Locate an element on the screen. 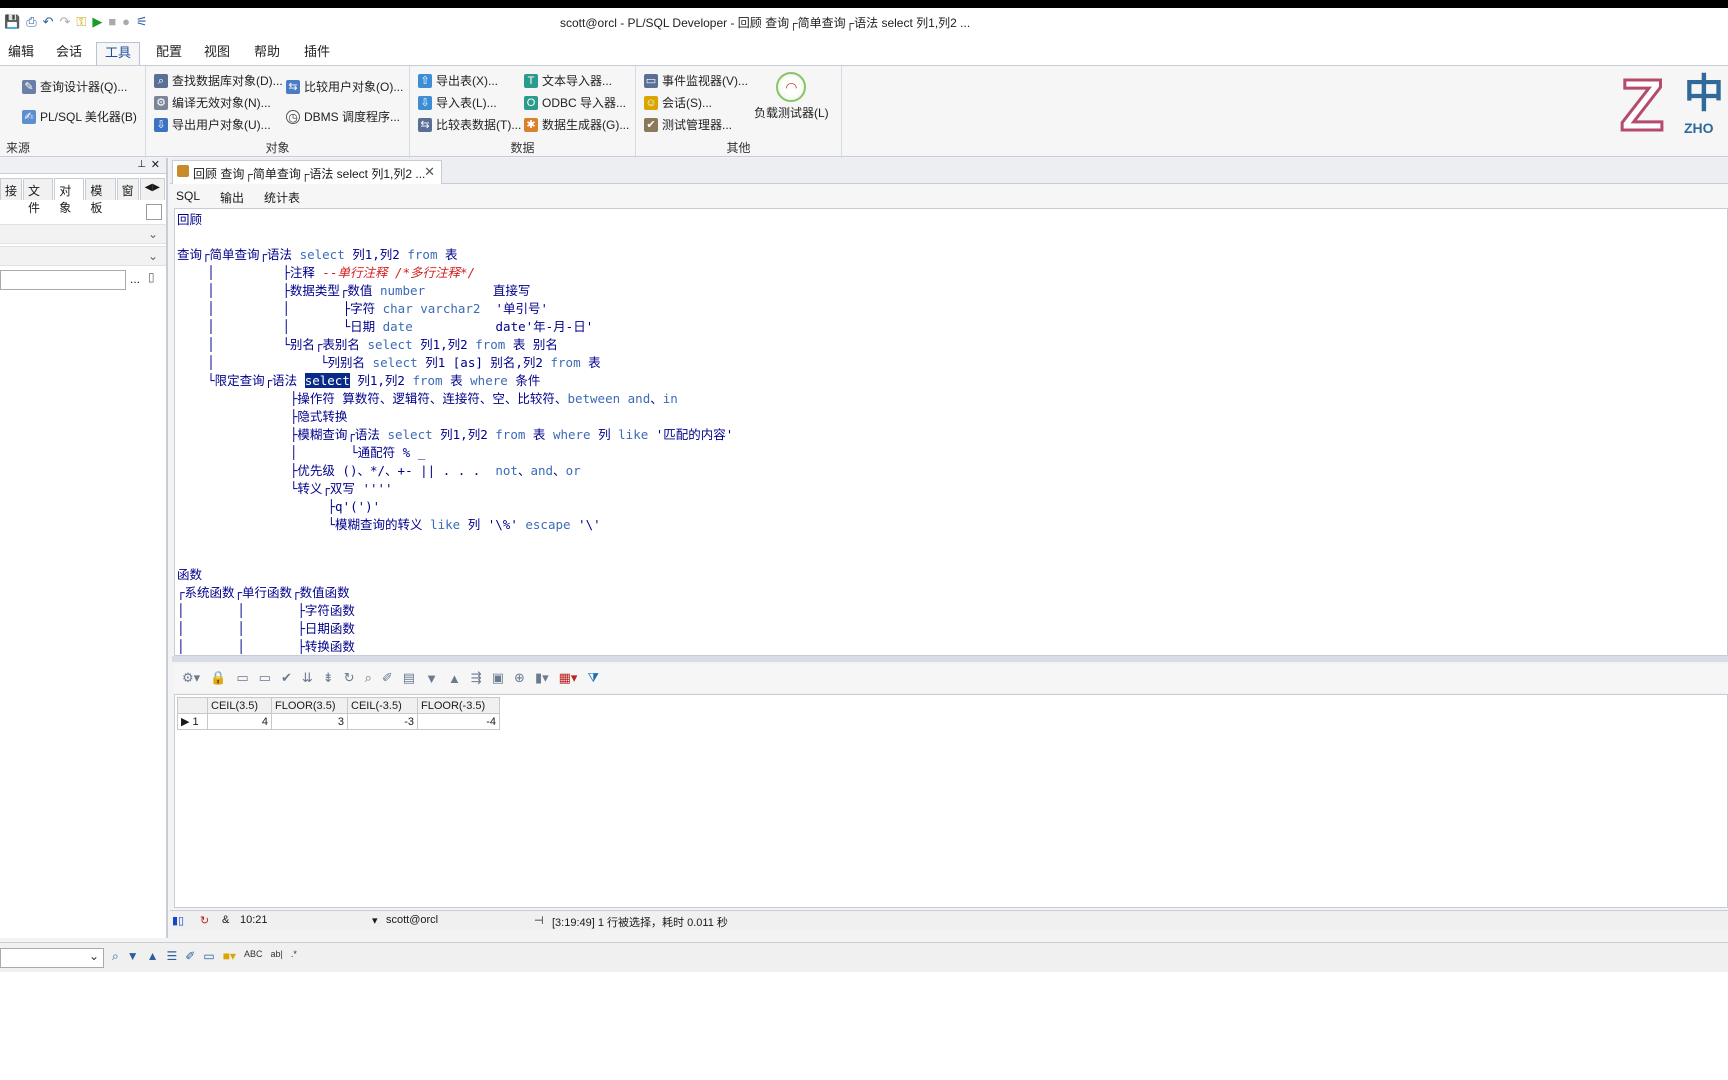  code-text: 列1,列2 is located at coordinates (381, 380).